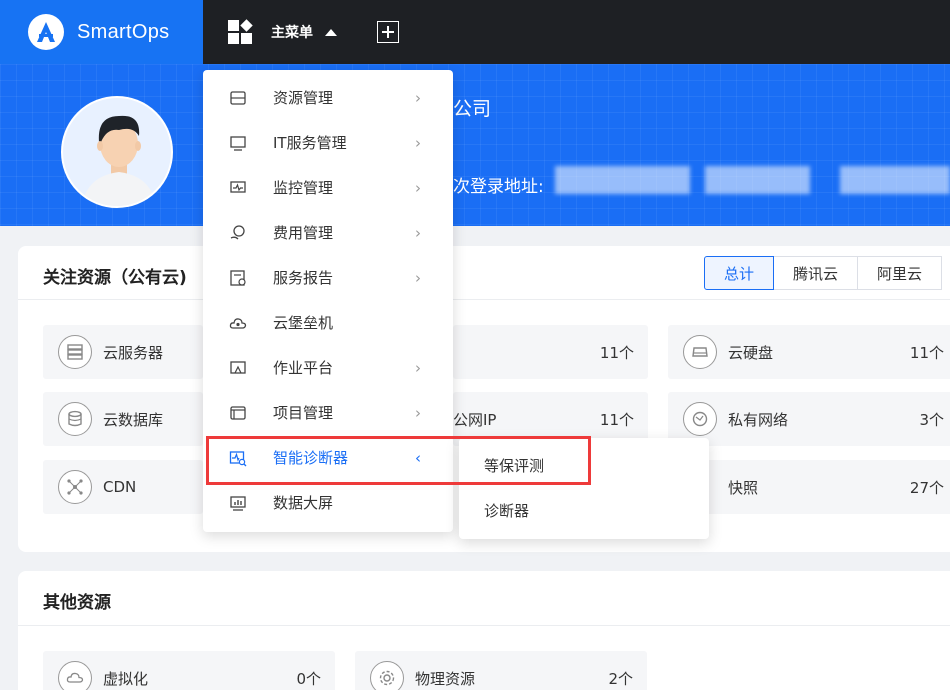 Image resolution: width=950 pixels, height=690 pixels. I want to click on diagnose-submenu: 等保评测 诊断器, so click(584, 488).